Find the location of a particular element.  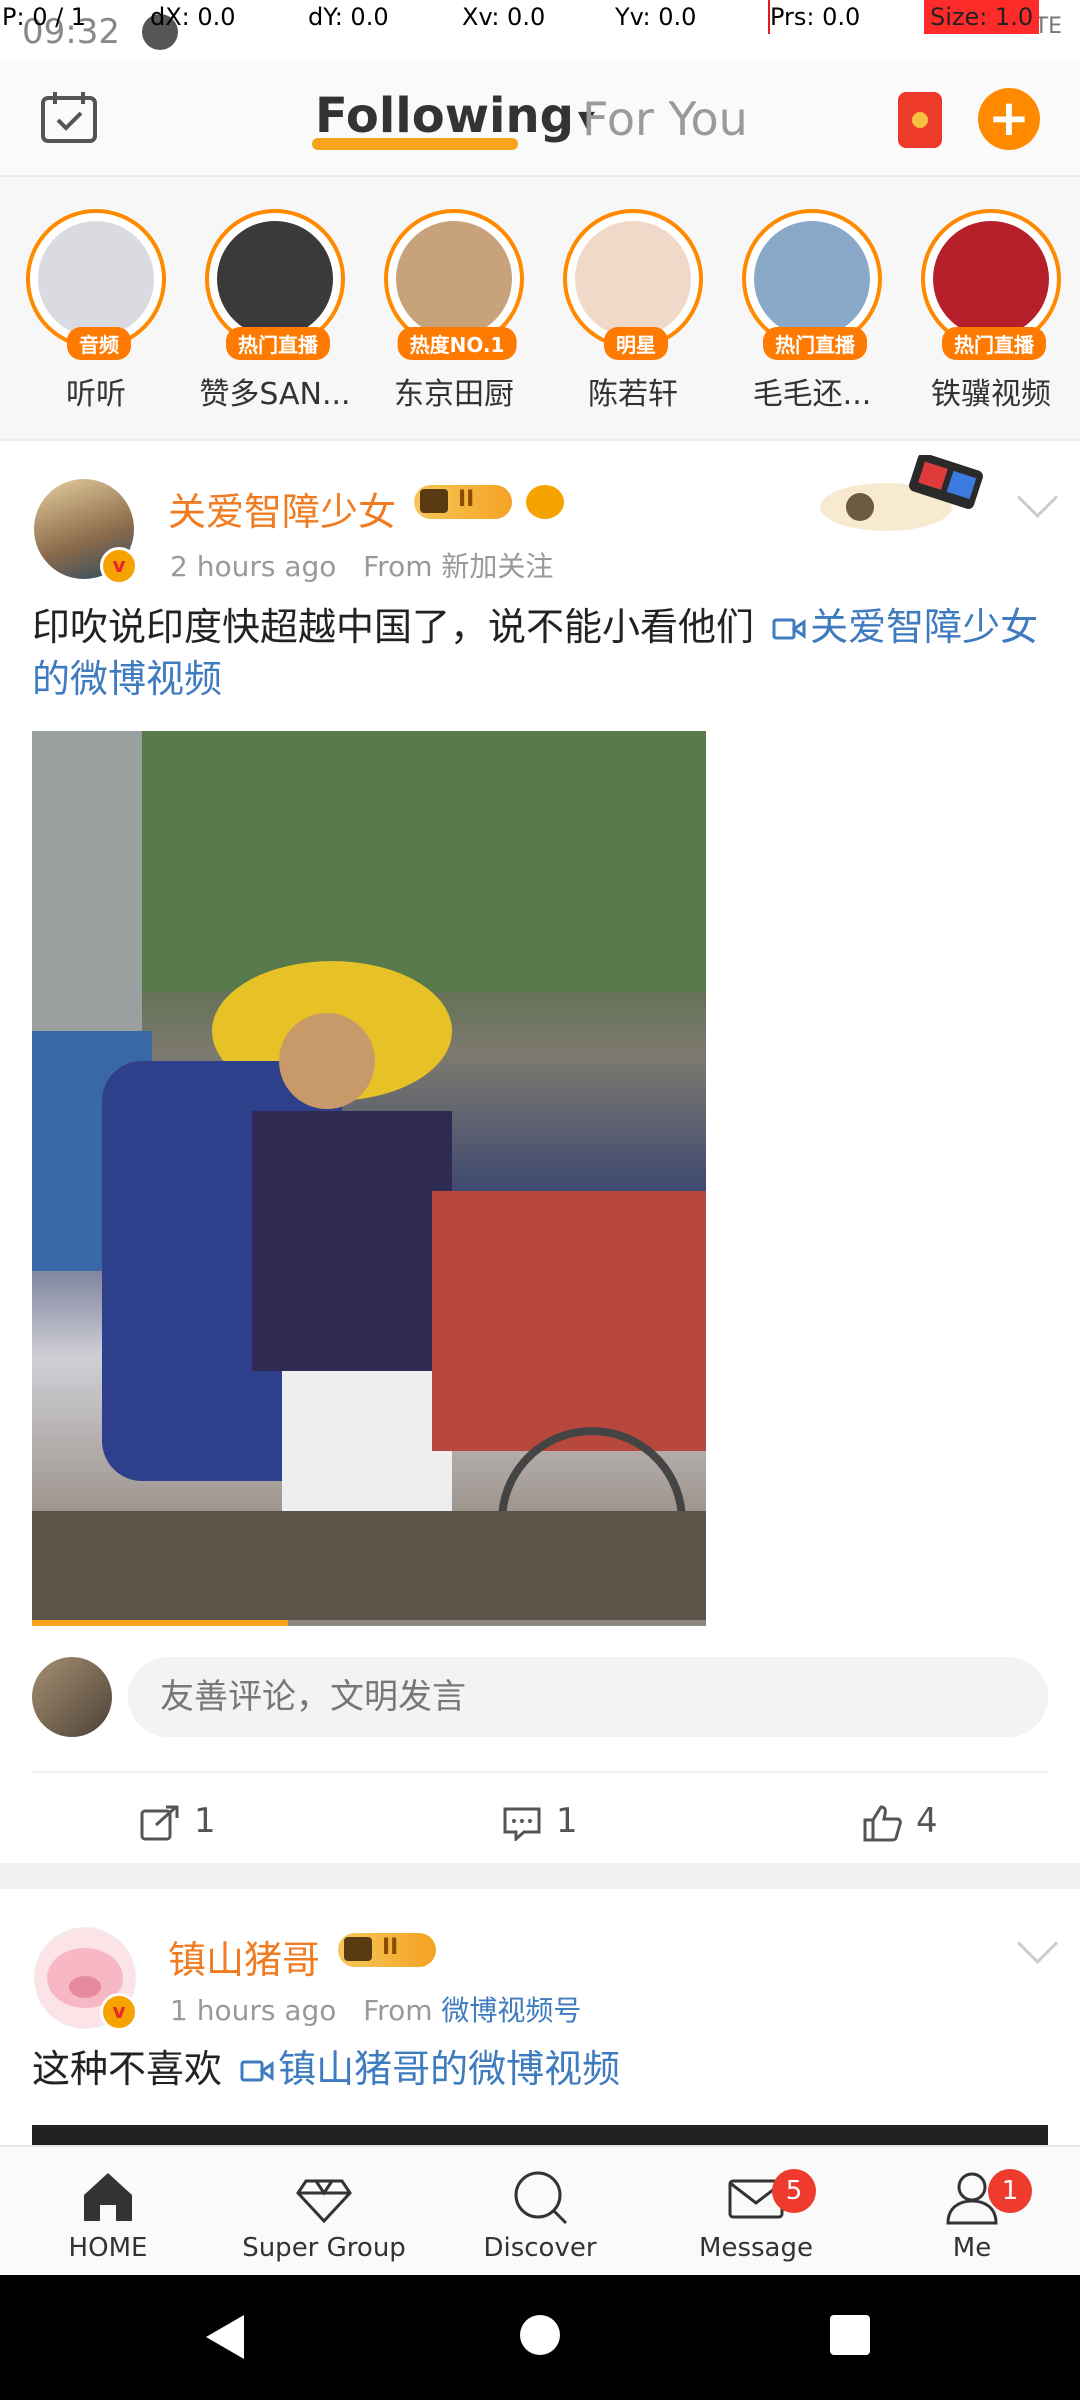

nav-super-group: Super Group is located at coordinates (324, 2215).